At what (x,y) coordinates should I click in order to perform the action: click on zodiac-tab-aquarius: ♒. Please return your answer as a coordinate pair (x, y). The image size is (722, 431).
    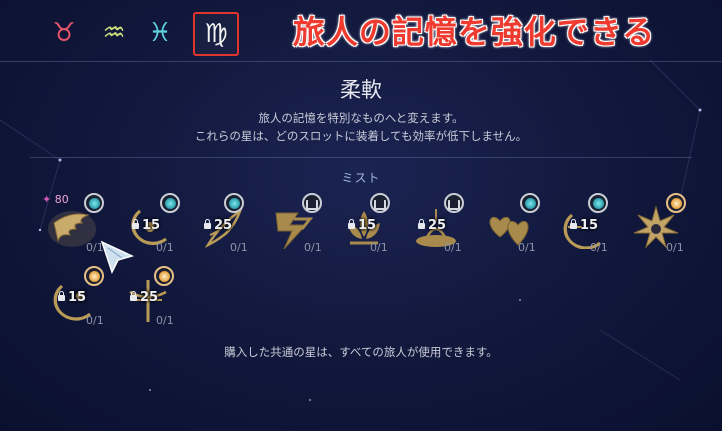
    Looking at the image, I should click on (114, 33).